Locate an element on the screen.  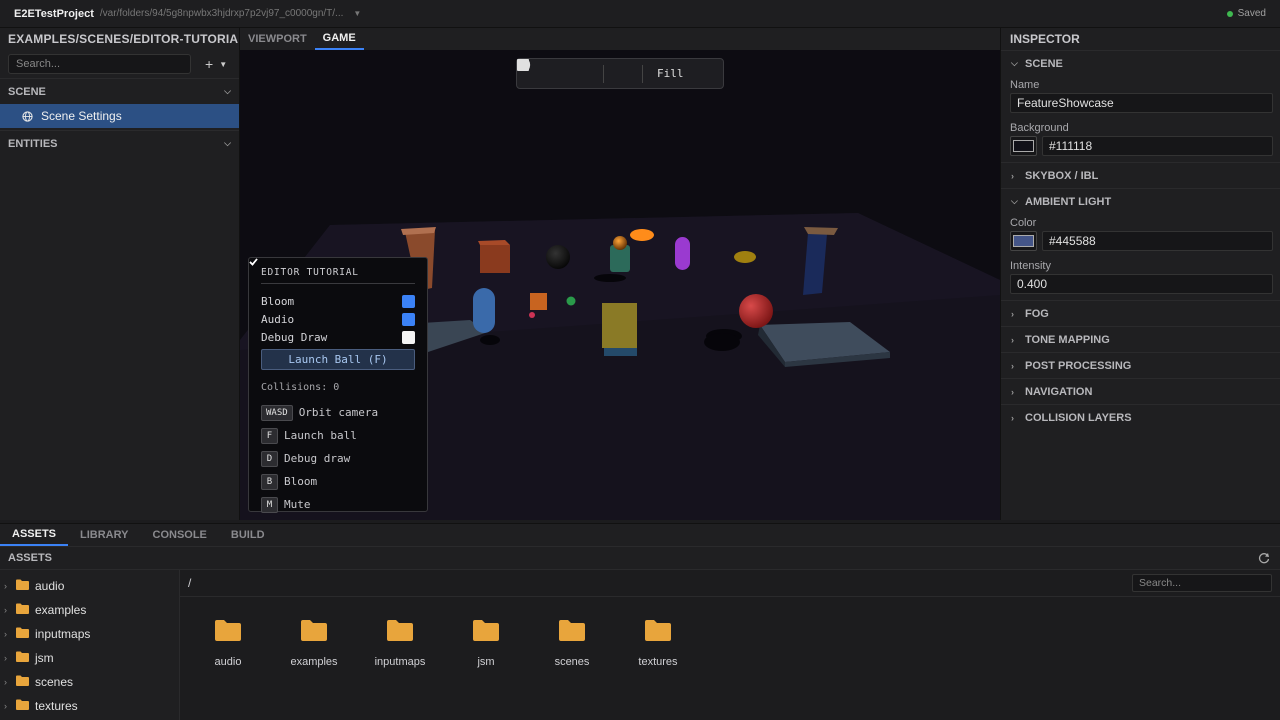
intensity-field: 0.400 is located at coordinates (1141, 284).